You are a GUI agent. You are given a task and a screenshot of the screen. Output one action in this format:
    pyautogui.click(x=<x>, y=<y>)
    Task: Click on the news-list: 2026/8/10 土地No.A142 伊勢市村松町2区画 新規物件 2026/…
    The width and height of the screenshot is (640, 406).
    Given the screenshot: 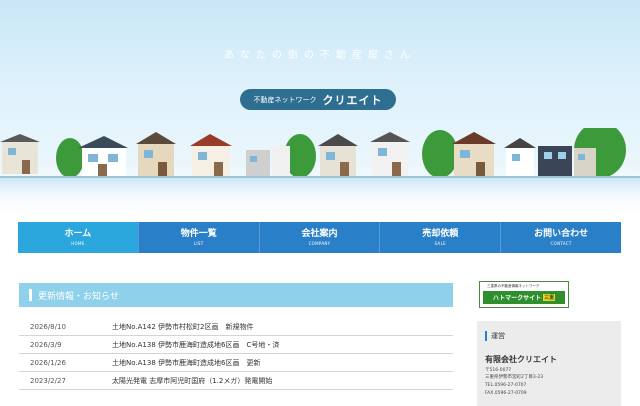 What is the action you would take?
    pyautogui.click(x=236, y=354)
    